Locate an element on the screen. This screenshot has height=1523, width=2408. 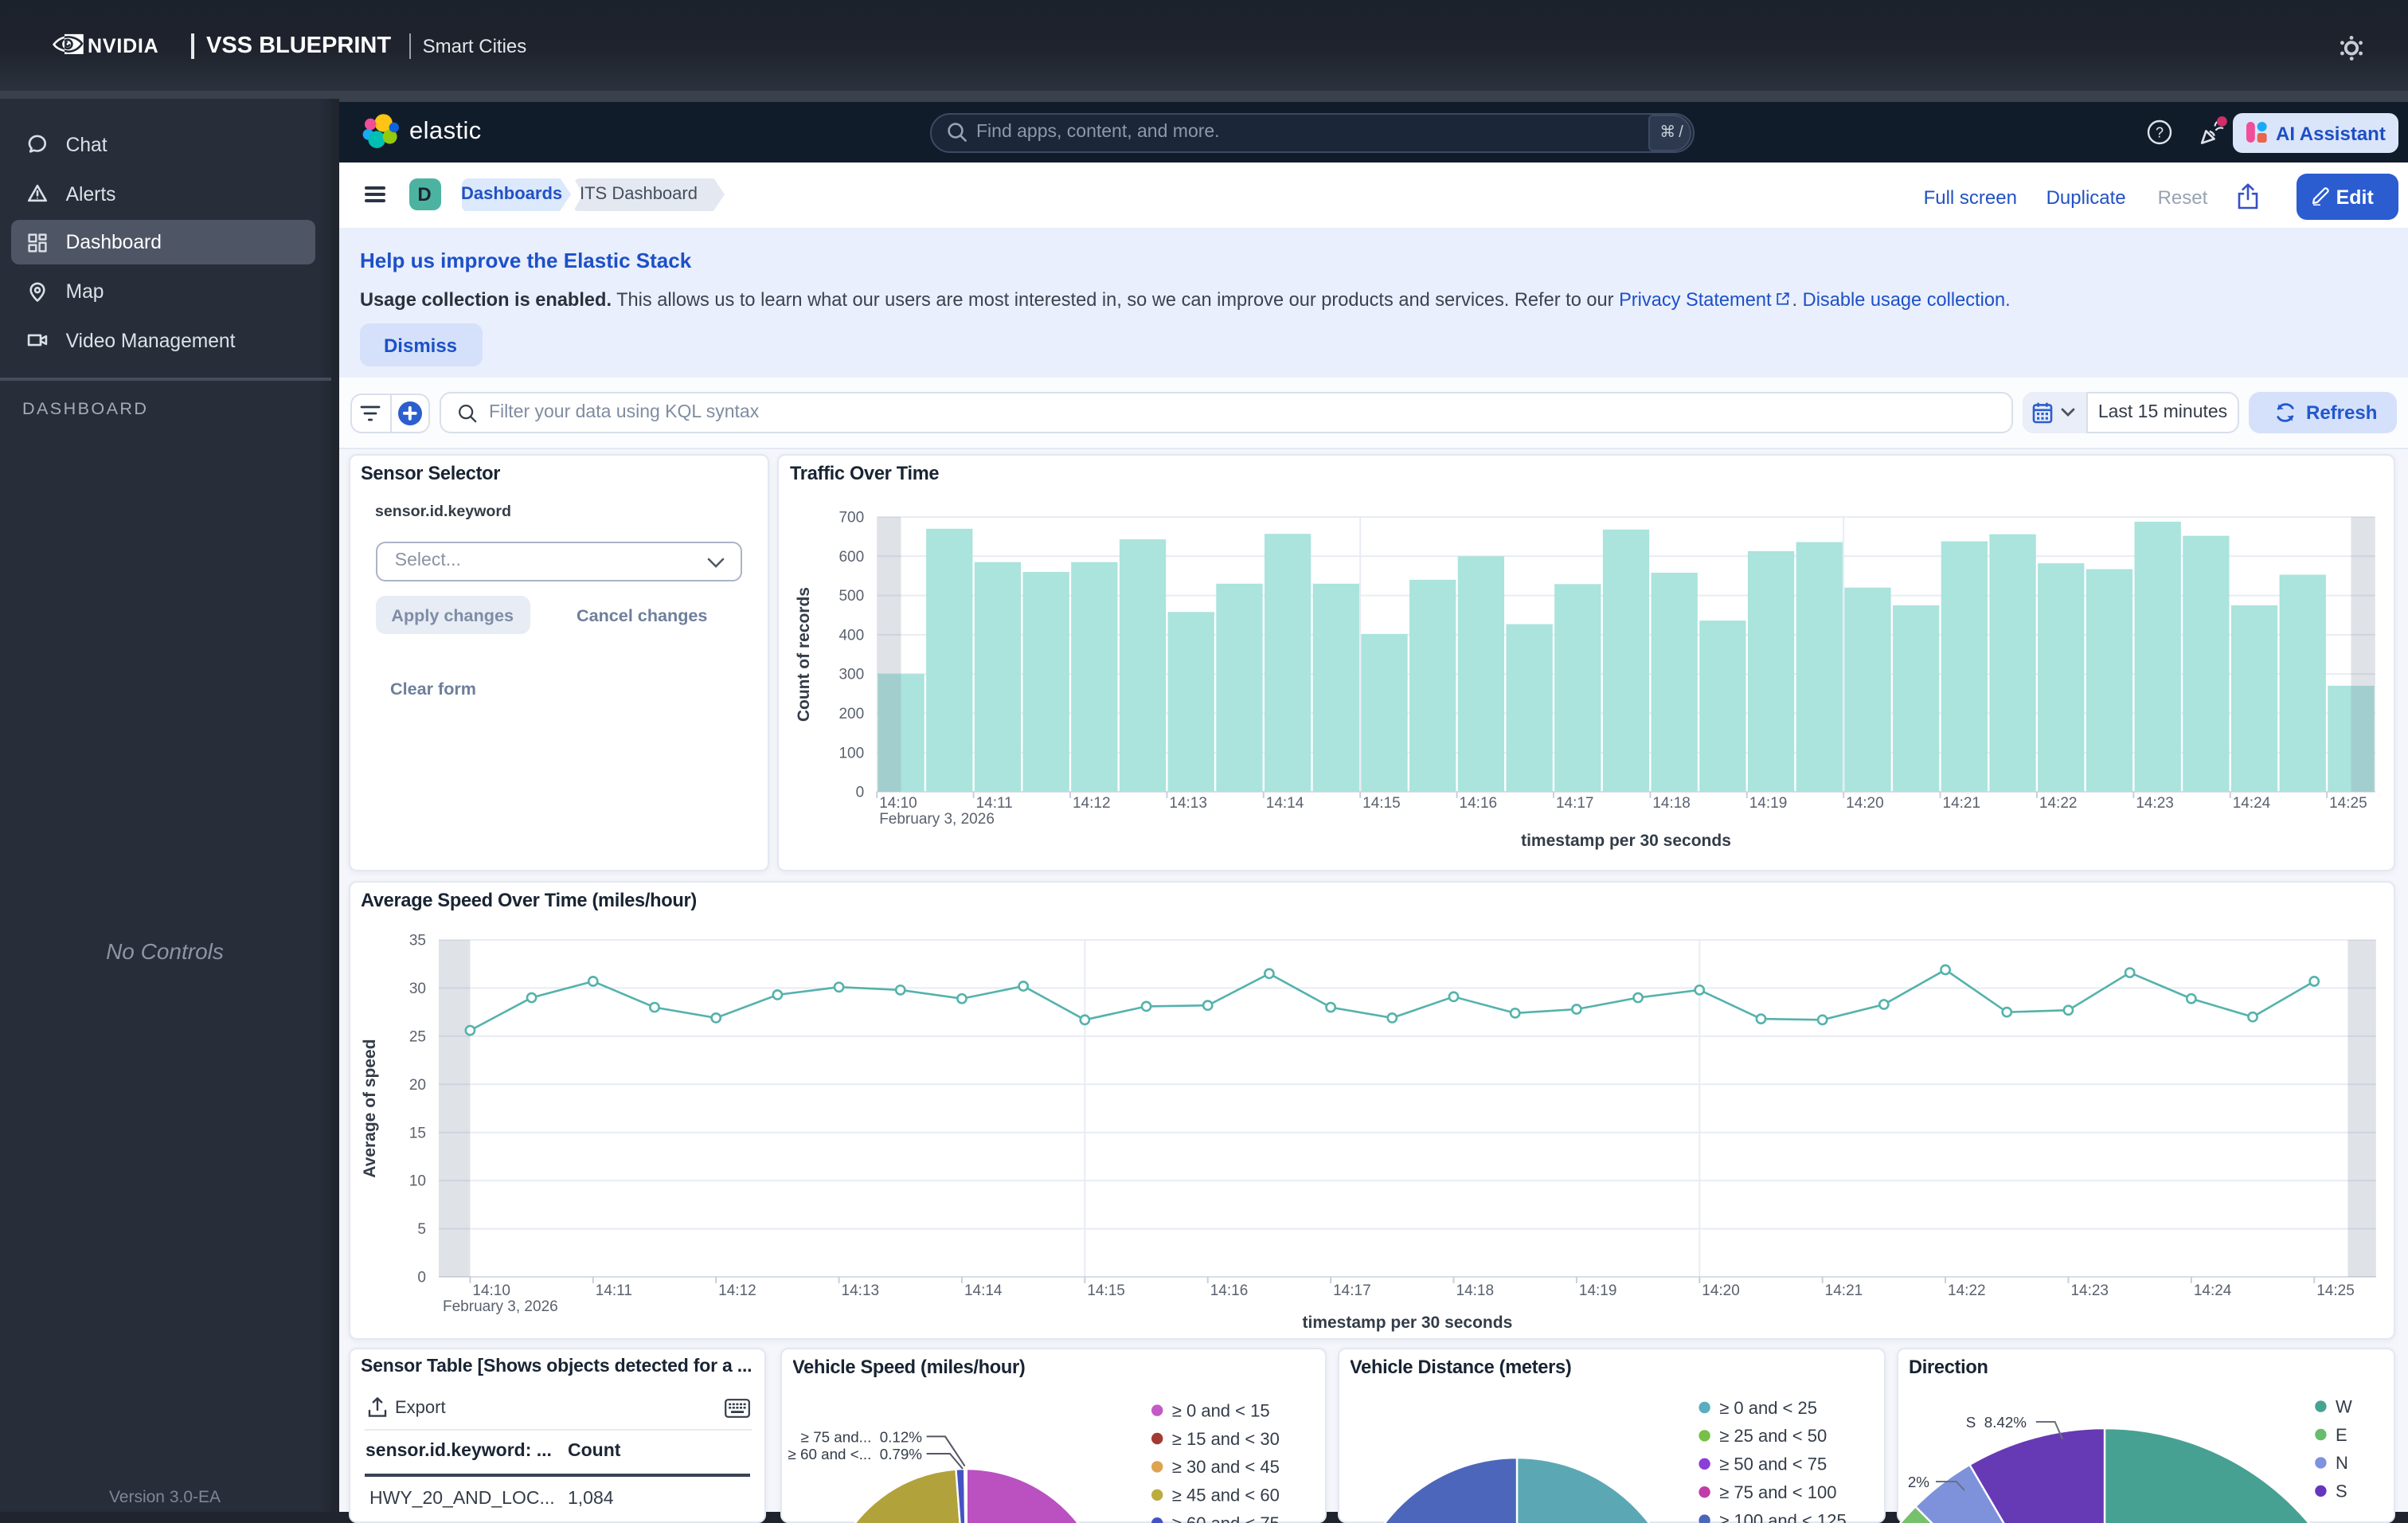
svg-text: ≥ 0 and < 25 is located at coordinates (1767, 1407).